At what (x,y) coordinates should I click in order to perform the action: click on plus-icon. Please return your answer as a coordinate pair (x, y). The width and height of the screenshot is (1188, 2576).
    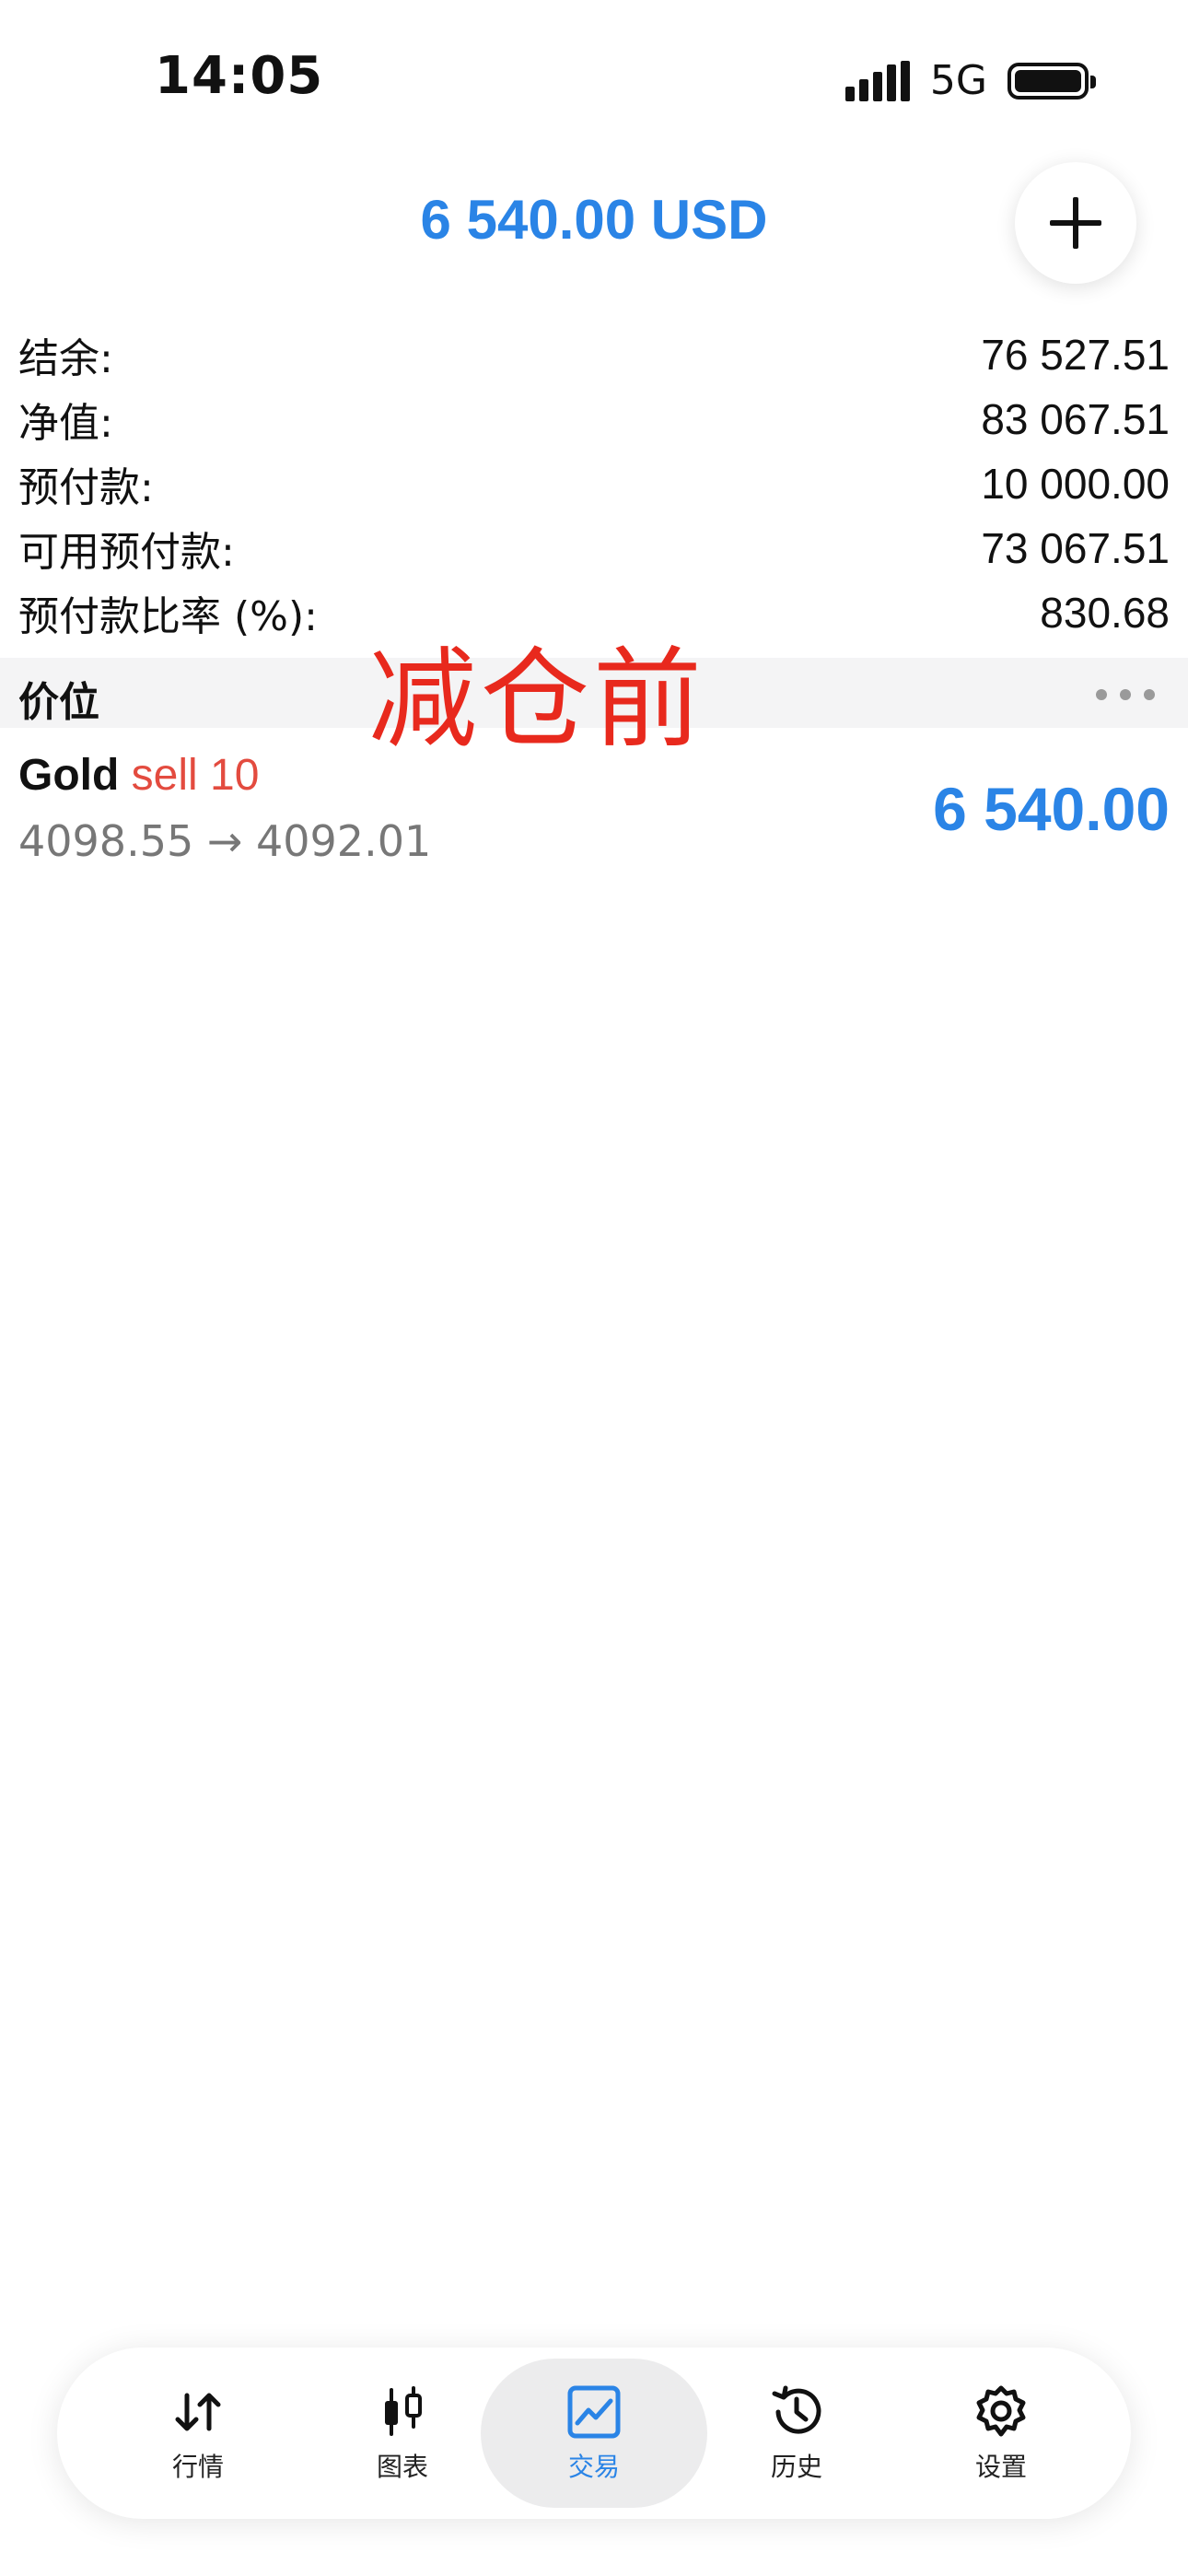
    Looking at the image, I should click on (1075, 223).